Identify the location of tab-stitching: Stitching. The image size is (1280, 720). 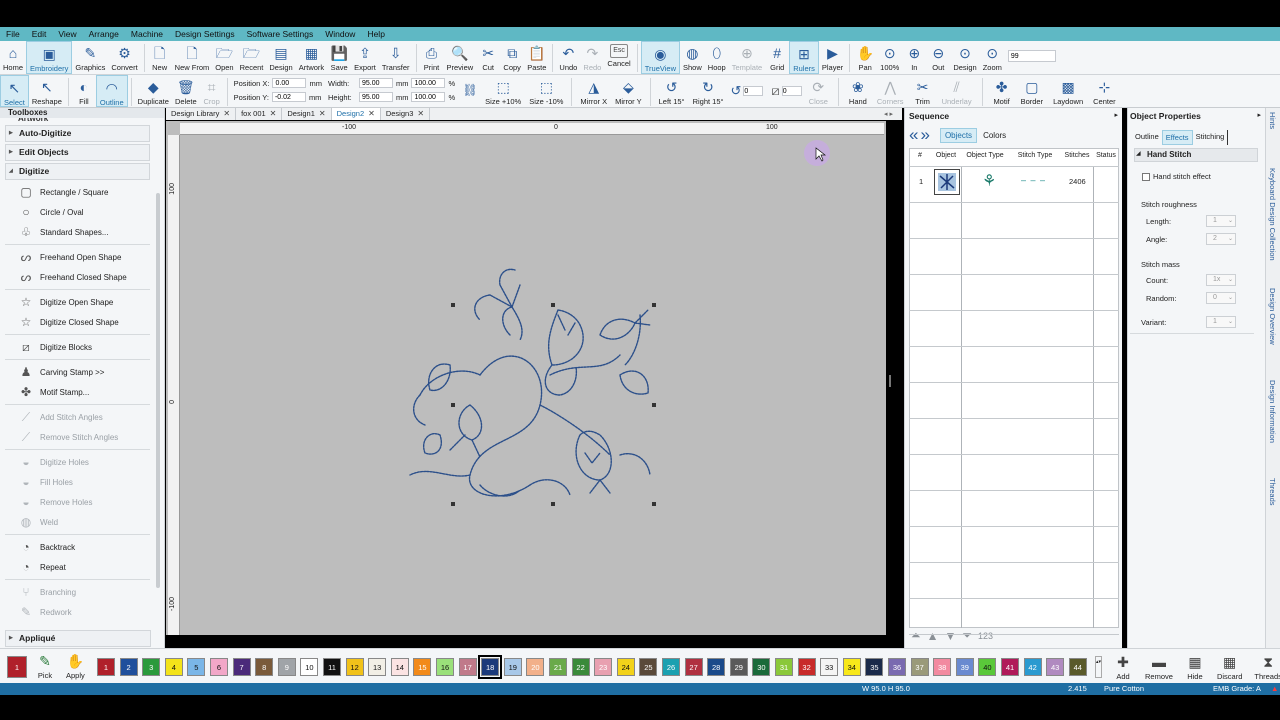
(1211, 137).